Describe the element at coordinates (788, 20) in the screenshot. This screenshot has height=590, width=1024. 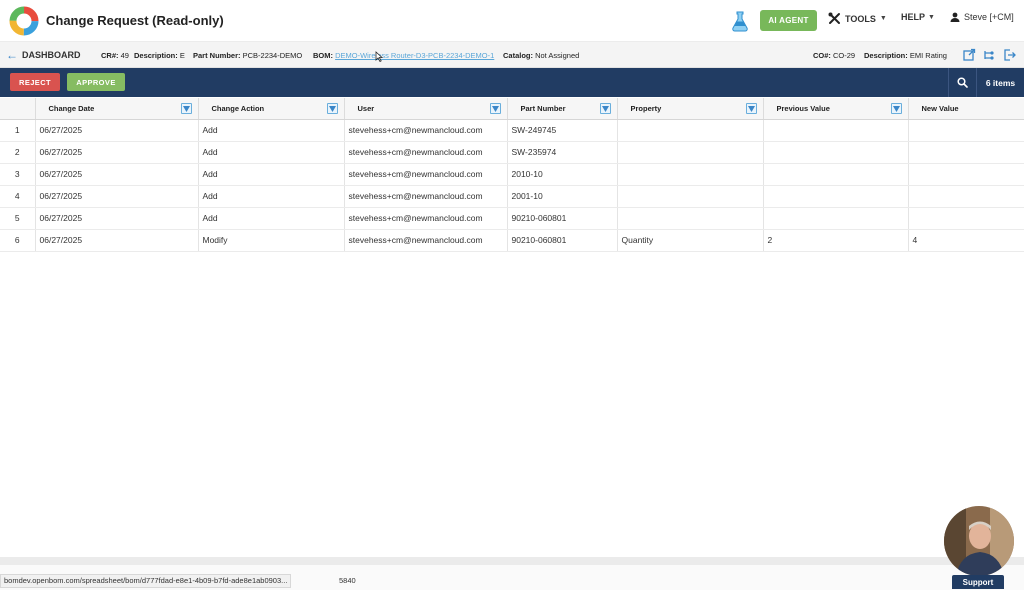
I see `ai-agent-button: AI AGENT` at that location.